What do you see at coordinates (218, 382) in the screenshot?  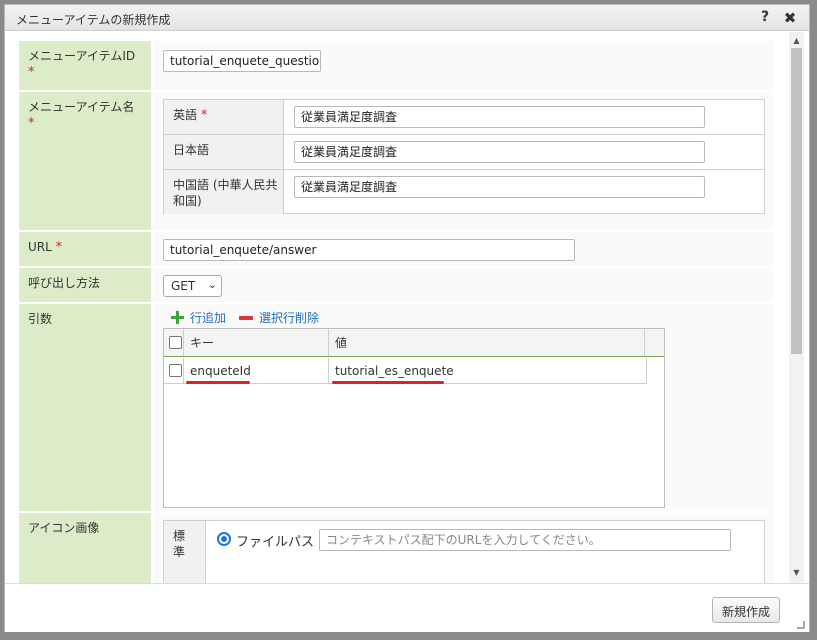 I see `key-highlight-underline` at bounding box center [218, 382].